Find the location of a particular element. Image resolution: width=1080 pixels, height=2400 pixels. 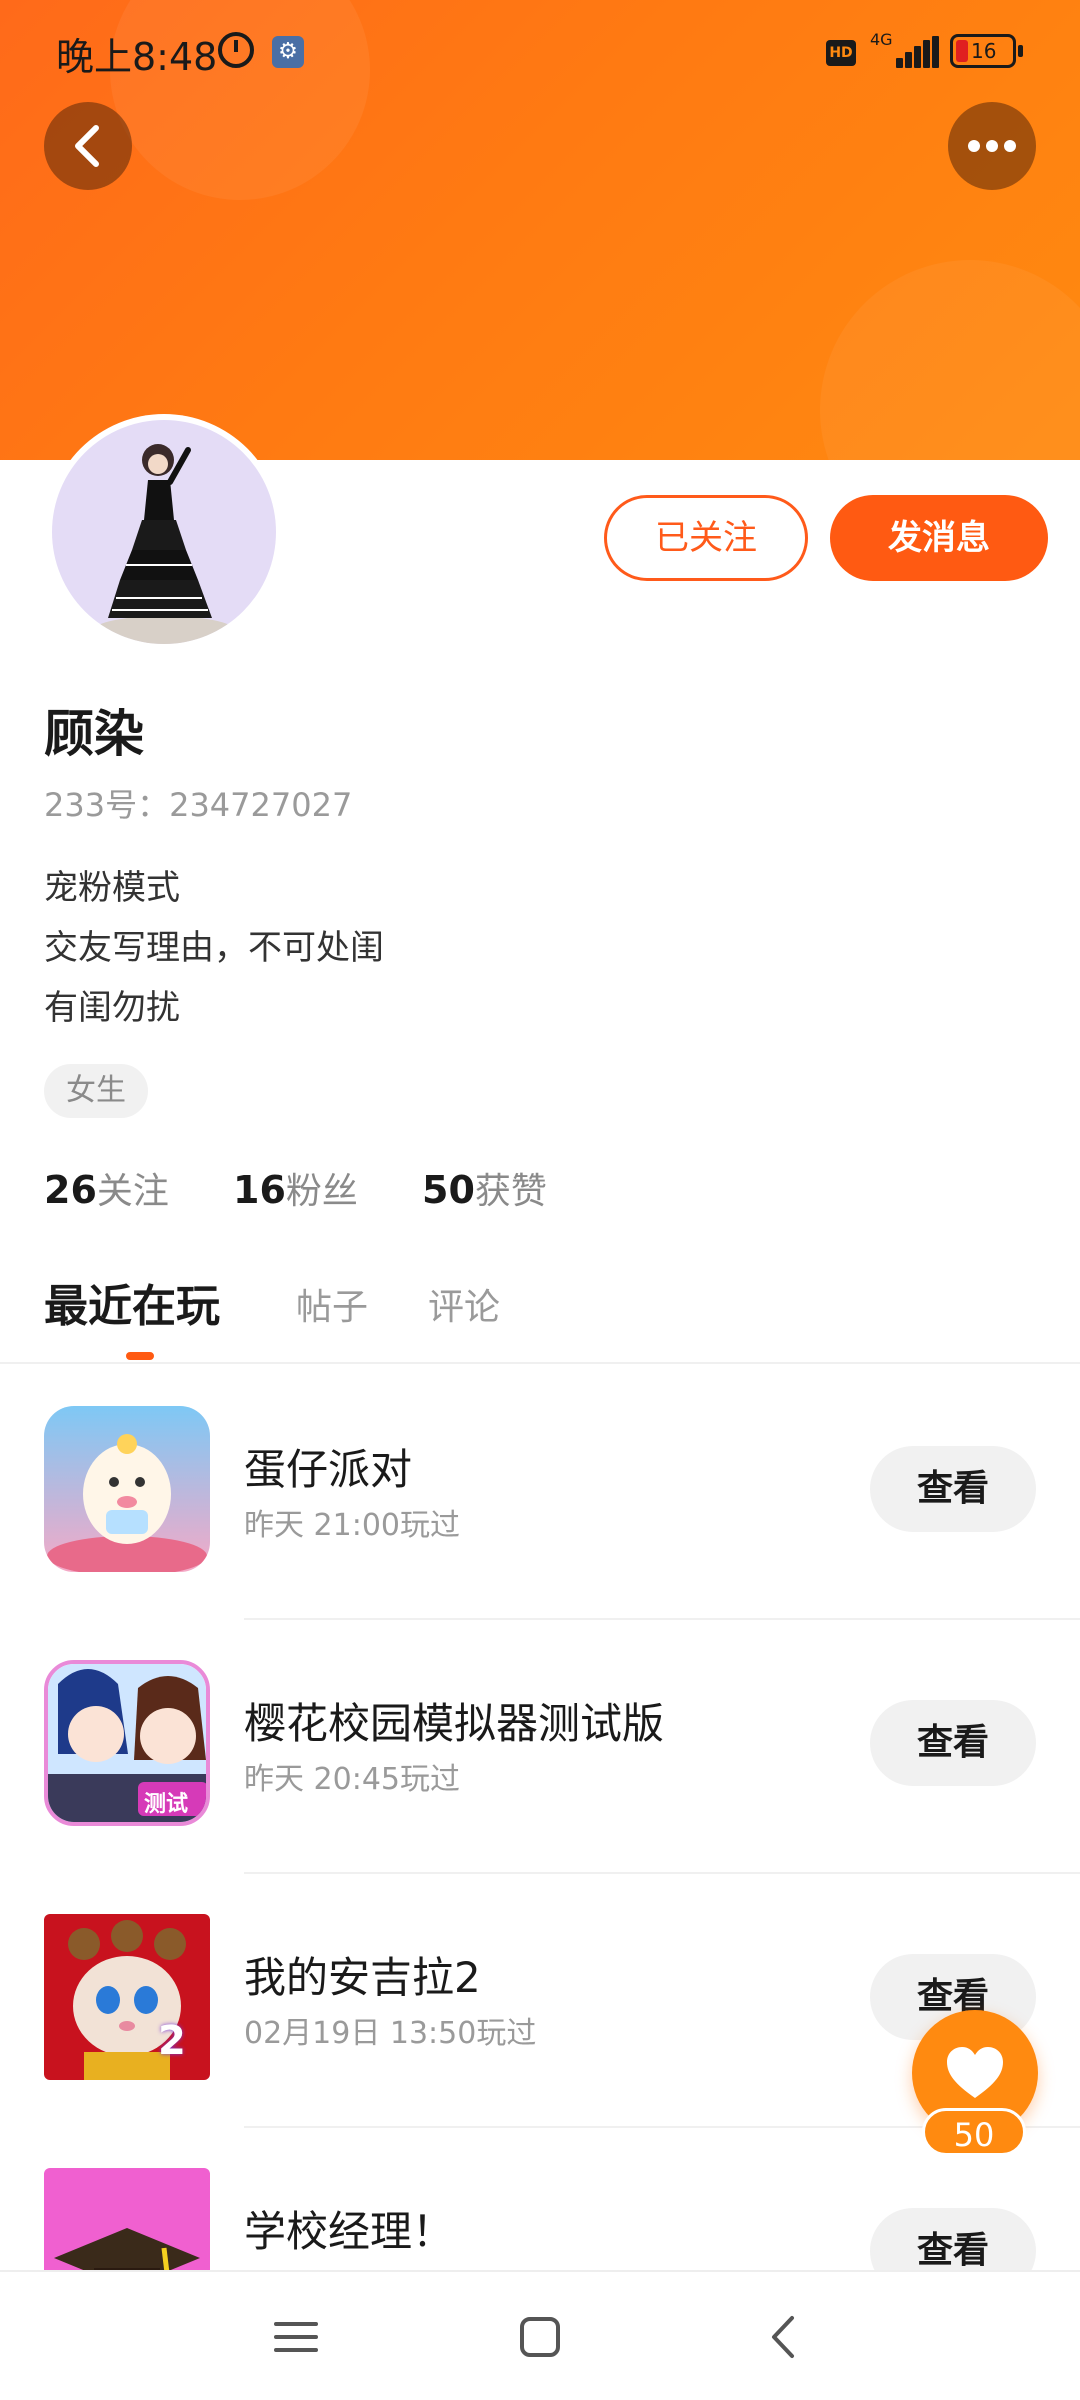

back-button is located at coordinates (88, 146).